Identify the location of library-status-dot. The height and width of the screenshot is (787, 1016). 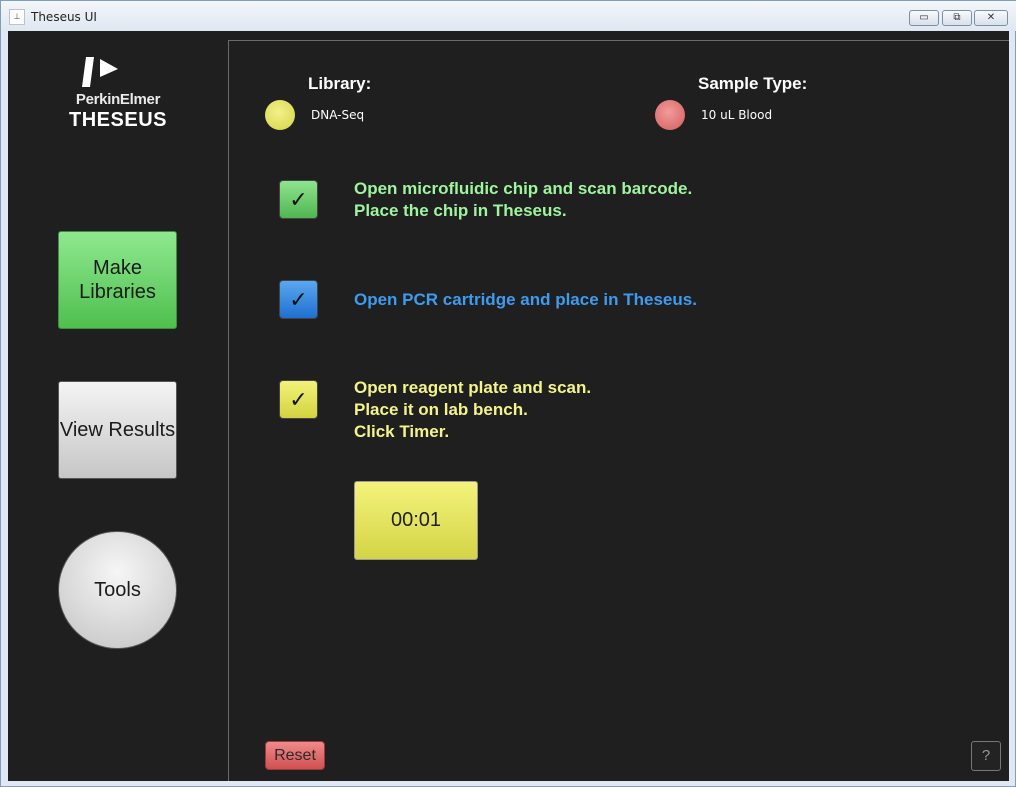
(280, 115).